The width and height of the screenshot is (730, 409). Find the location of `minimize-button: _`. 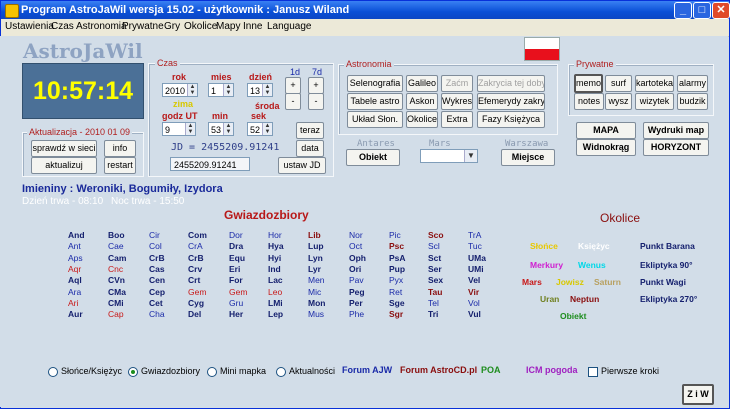

minimize-button: _ is located at coordinates (683, 10).